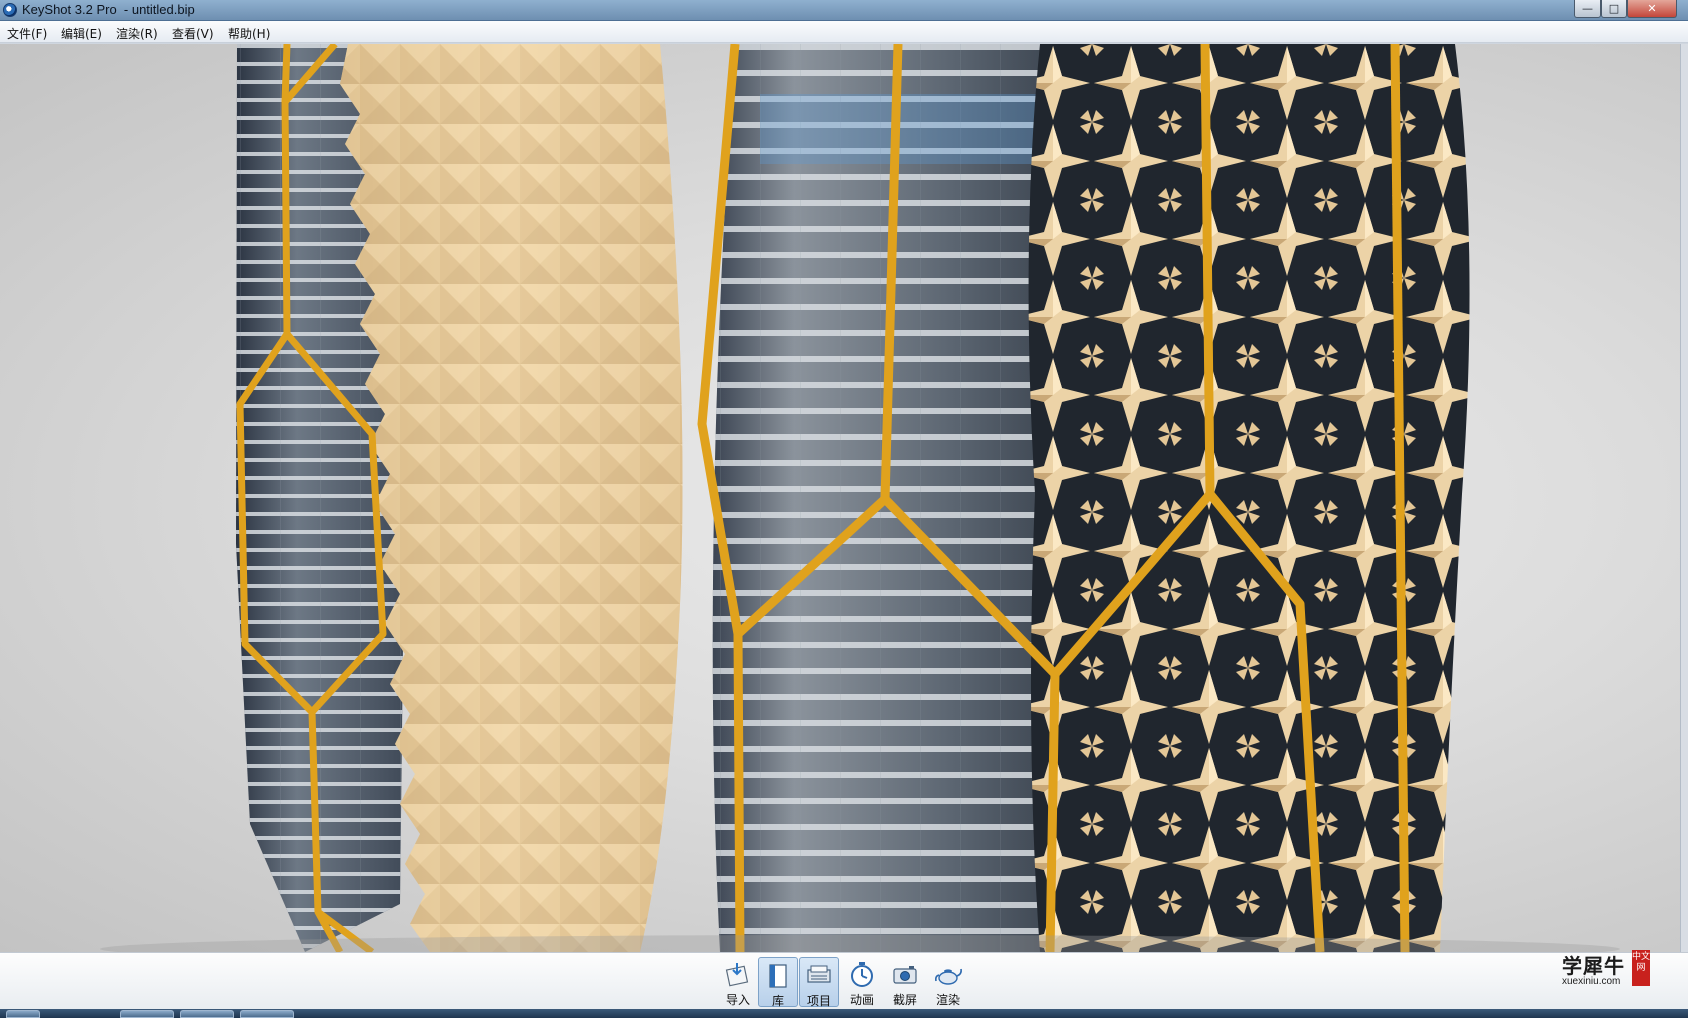  I want to click on menu-render: 渲染(R), so click(137, 33).